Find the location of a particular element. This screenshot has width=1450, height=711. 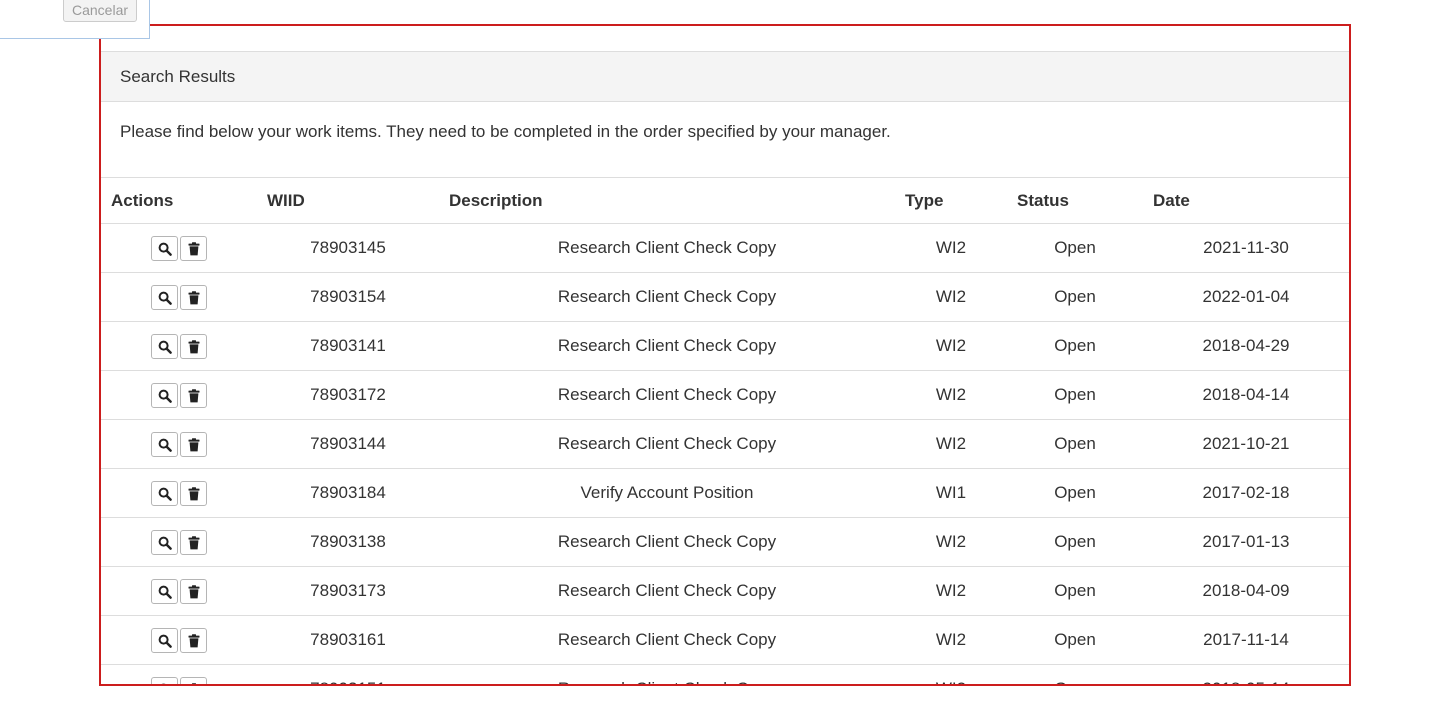

cell-date: 2018-04-09 is located at coordinates (1246, 591).